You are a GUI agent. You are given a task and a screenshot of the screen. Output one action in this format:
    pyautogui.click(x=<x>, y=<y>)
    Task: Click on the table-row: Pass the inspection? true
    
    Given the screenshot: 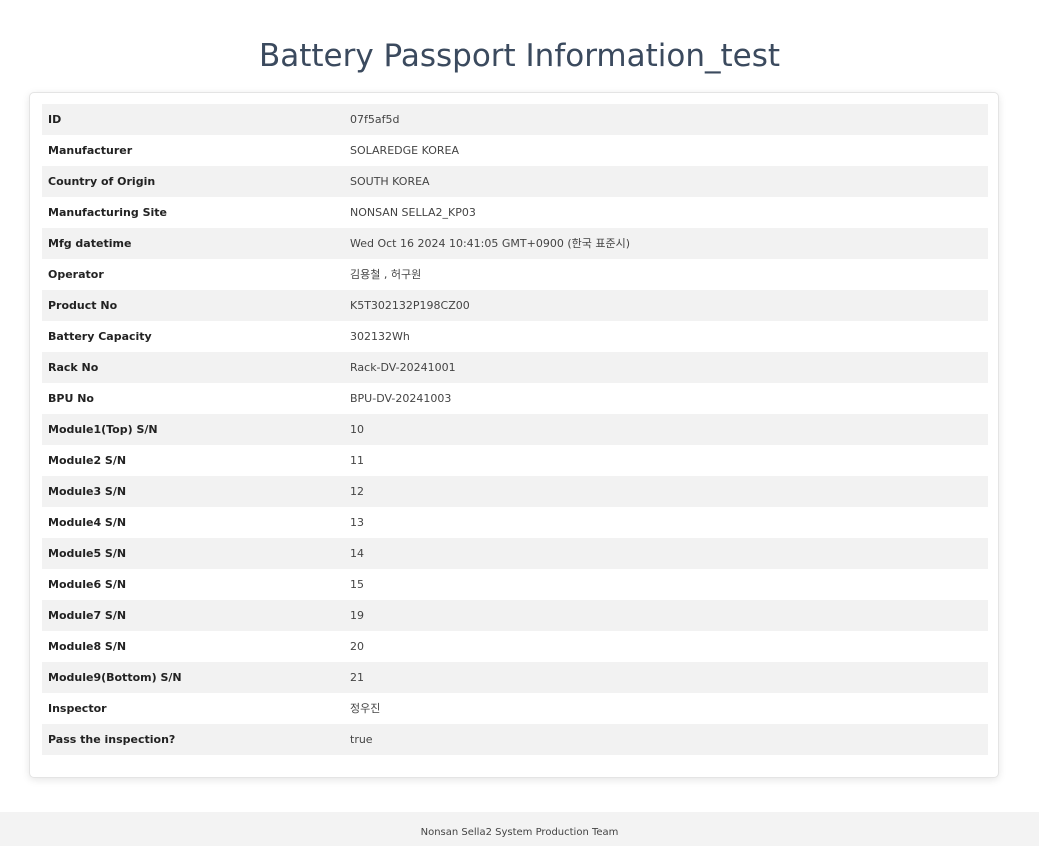 What is the action you would take?
    pyautogui.click(x=515, y=739)
    